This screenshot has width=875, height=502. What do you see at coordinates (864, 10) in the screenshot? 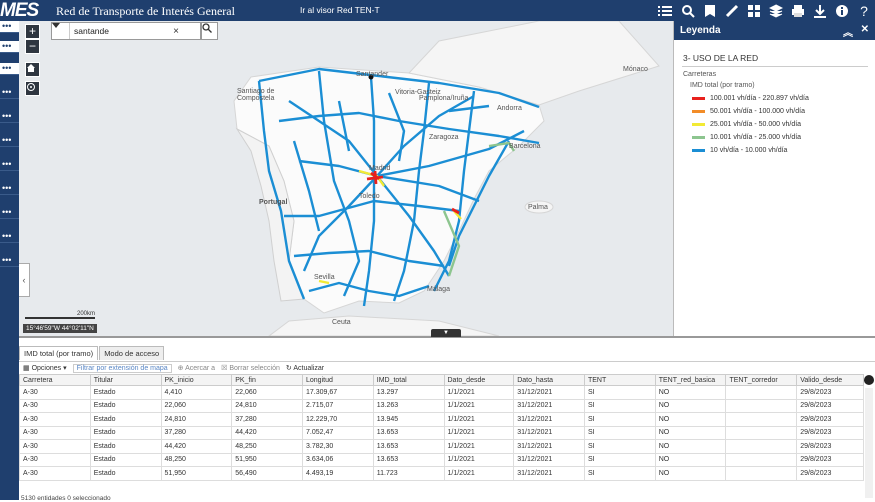
I see `help-icon: ?` at bounding box center [864, 10].